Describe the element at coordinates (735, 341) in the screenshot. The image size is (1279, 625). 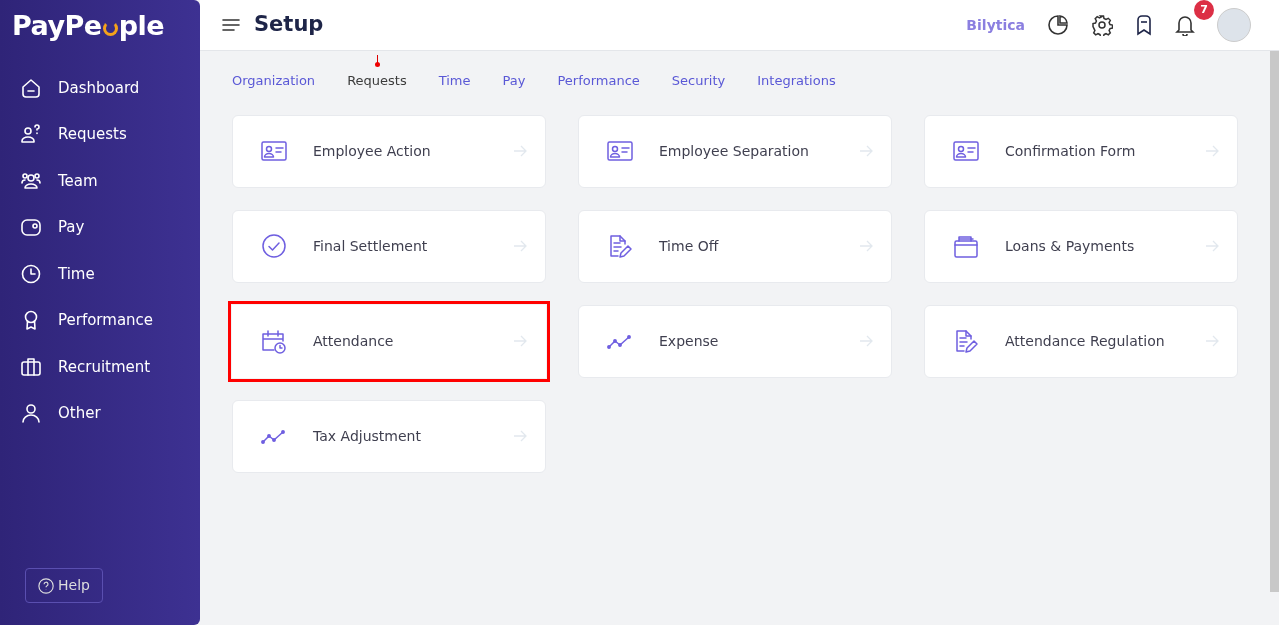
I see `request-type-card: Expense` at that location.